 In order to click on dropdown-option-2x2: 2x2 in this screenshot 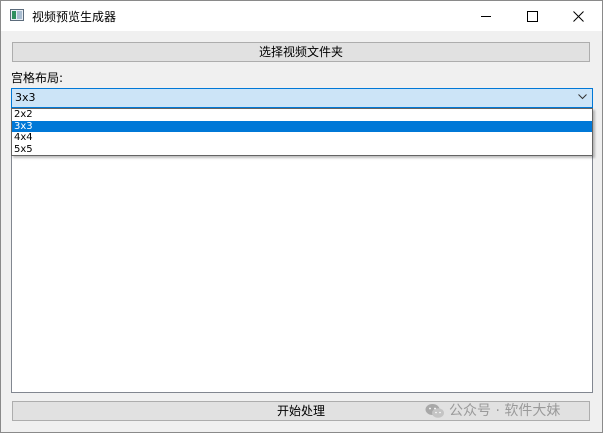, I will do `click(302, 115)`.